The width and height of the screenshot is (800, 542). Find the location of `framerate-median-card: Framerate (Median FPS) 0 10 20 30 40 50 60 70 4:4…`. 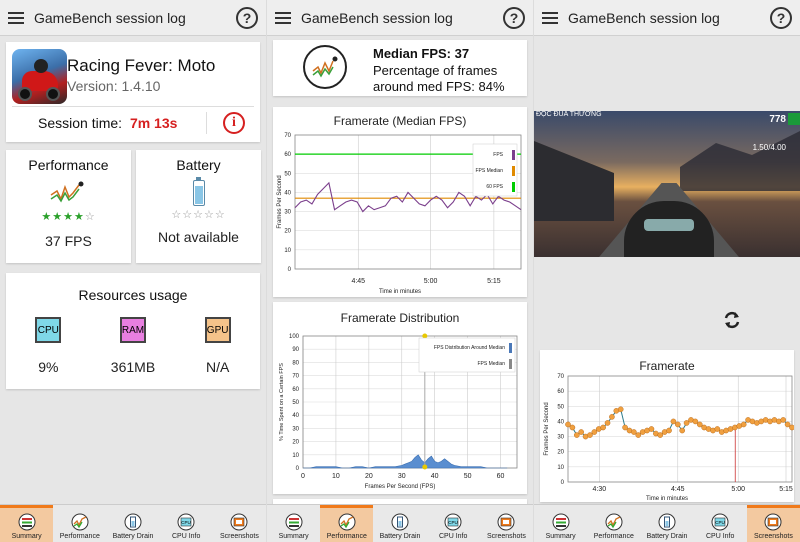

framerate-median-card: Framerate (Median FPS) 0 10 20 30 40 50 60 70 4:4… is located at coordinates (400, 202).